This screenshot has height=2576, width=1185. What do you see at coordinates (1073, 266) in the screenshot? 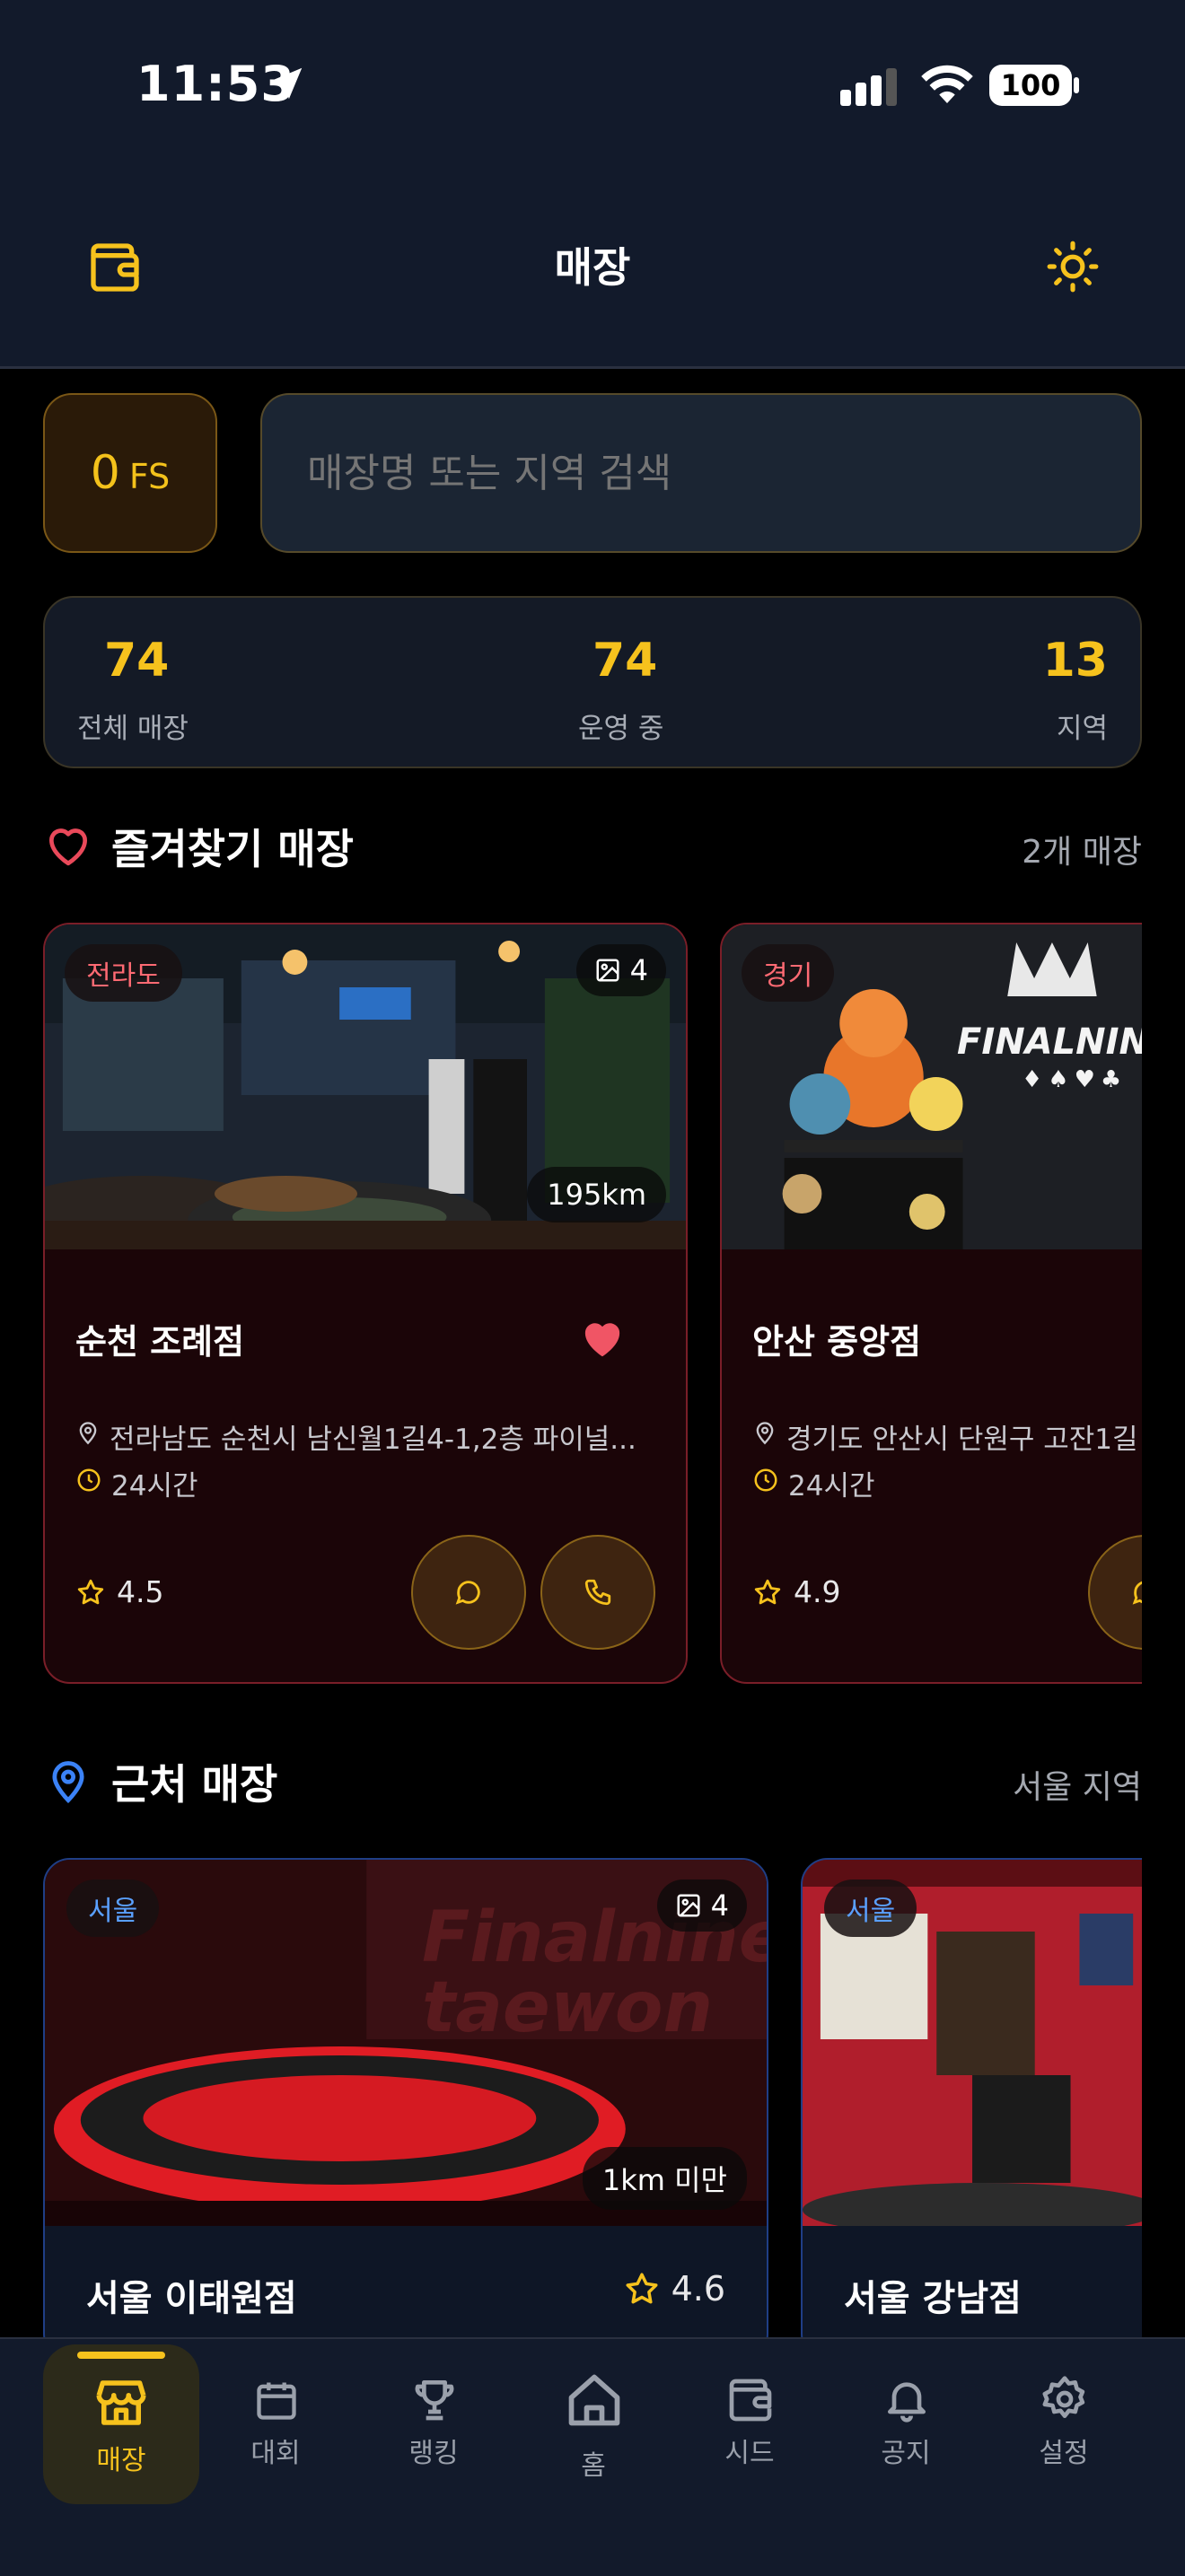
I see `sun-icon` at bounding box center [1073, 266].